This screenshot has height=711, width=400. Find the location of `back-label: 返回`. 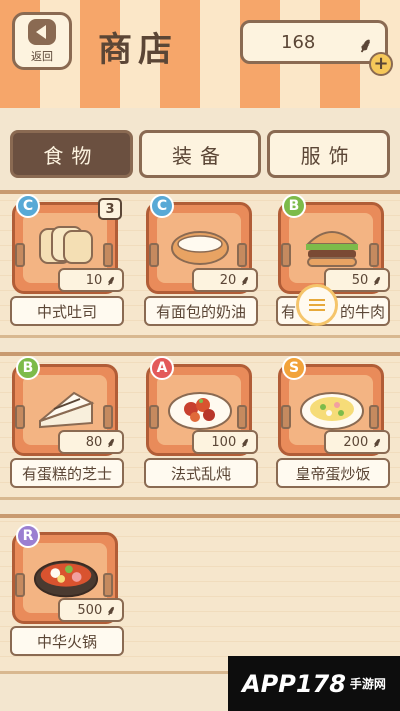

back-label: 返回 is located at coordinates (42, 56).